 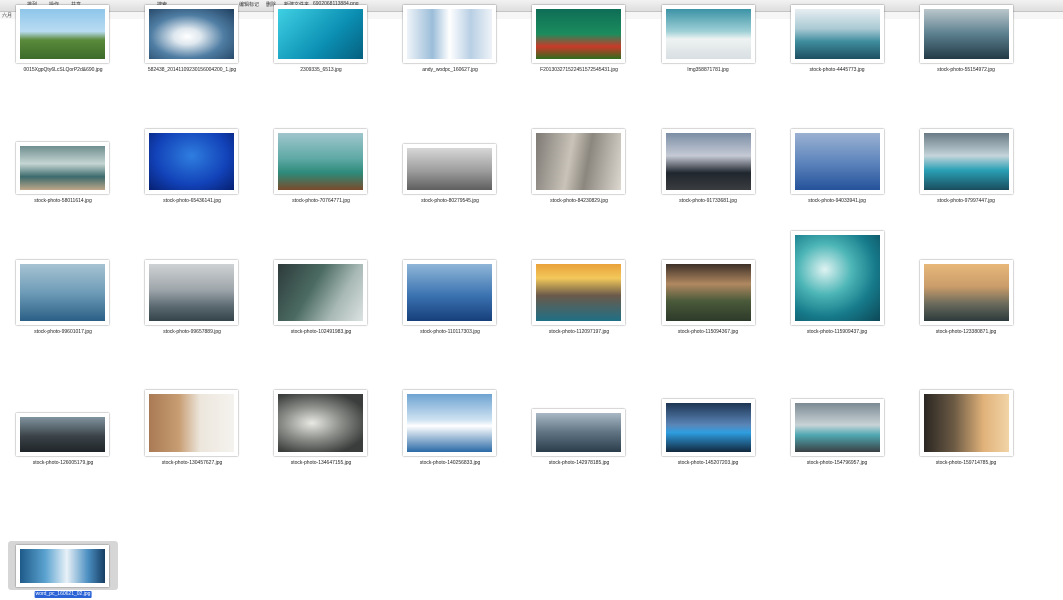 What do you see at coordinates (837, 332) in the screenshot?
I see `file-name: stock-photo-115909437.jpg` at bounding box center [837, 332].